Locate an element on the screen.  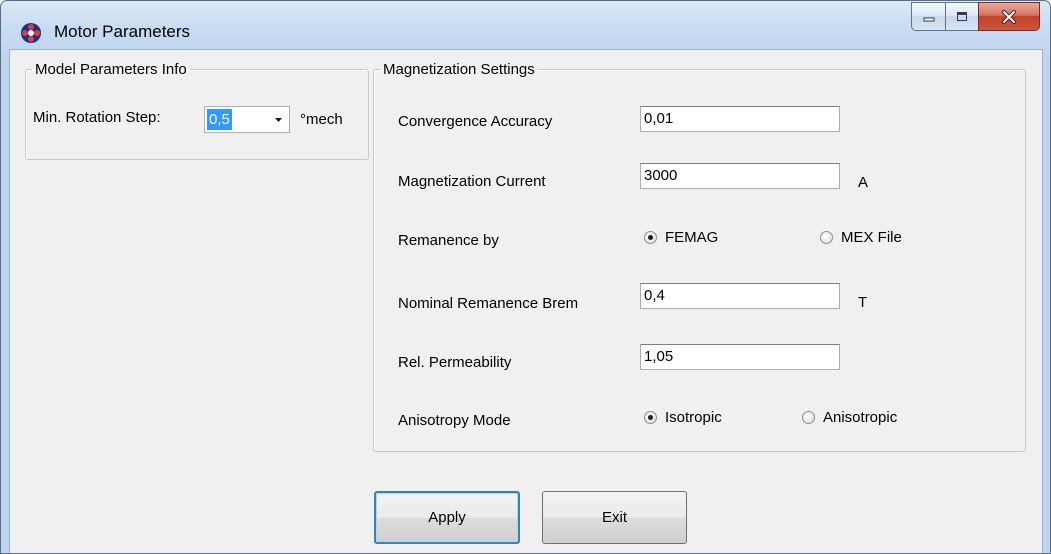
model-parameters-legend: Model Parameters Info is located at coordinates (111, 69).